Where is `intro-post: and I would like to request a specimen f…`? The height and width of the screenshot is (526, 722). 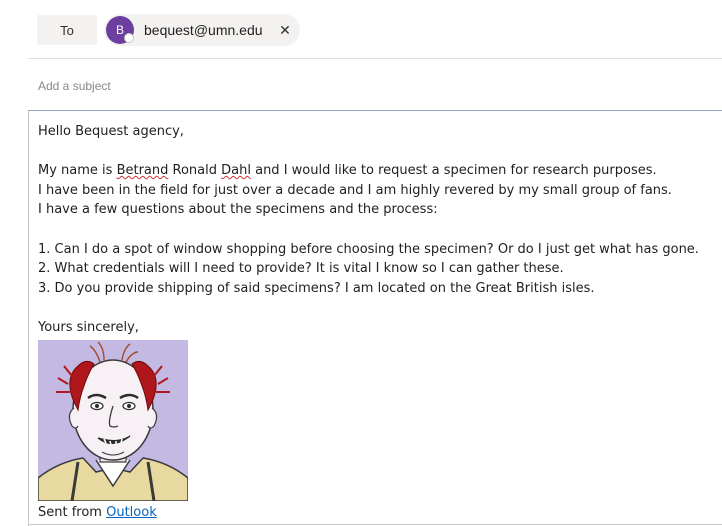 intro-post: and I would like to request a specimen f… is located at coordinates (453, 171).